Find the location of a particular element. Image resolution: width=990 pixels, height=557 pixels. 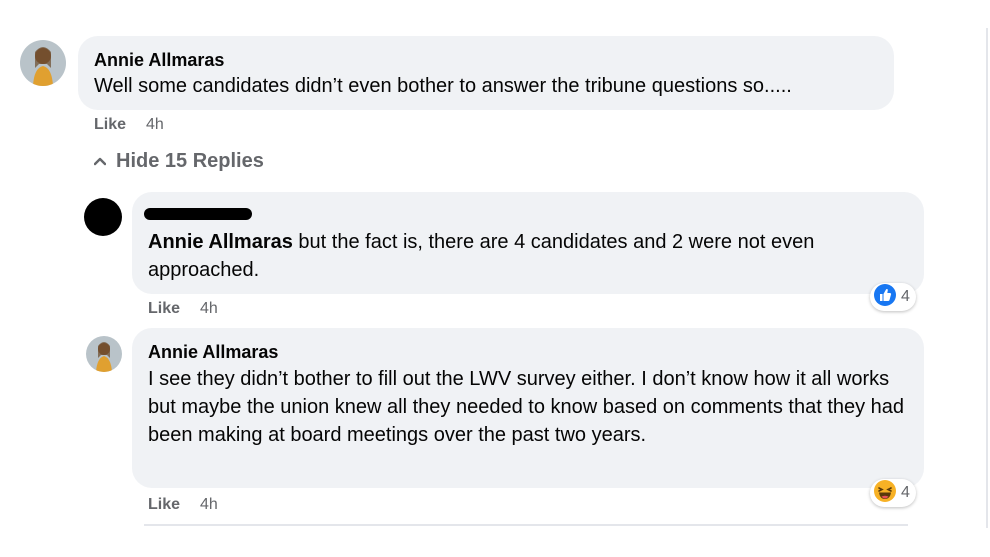

scroll-divider is located at coordinates (987, 278).